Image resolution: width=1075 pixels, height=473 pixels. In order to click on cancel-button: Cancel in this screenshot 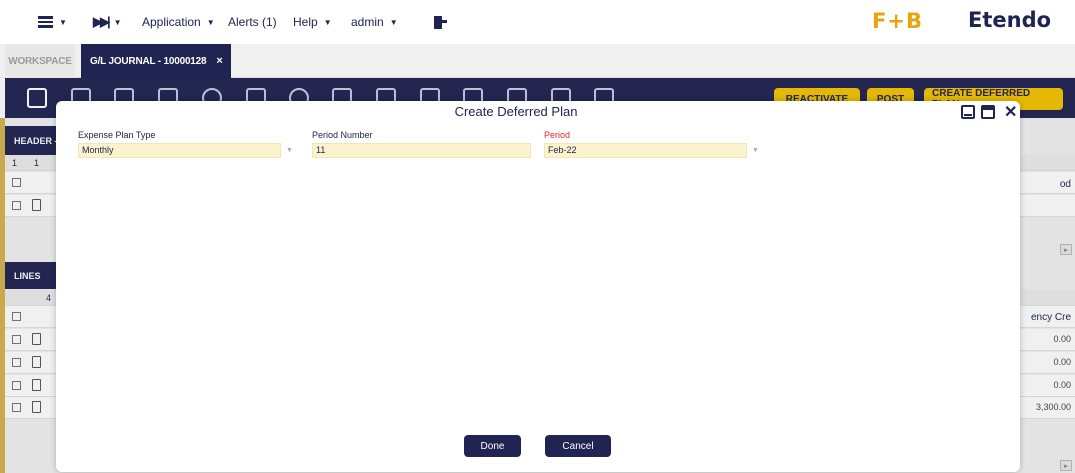, I will do `click(578, 446)`.